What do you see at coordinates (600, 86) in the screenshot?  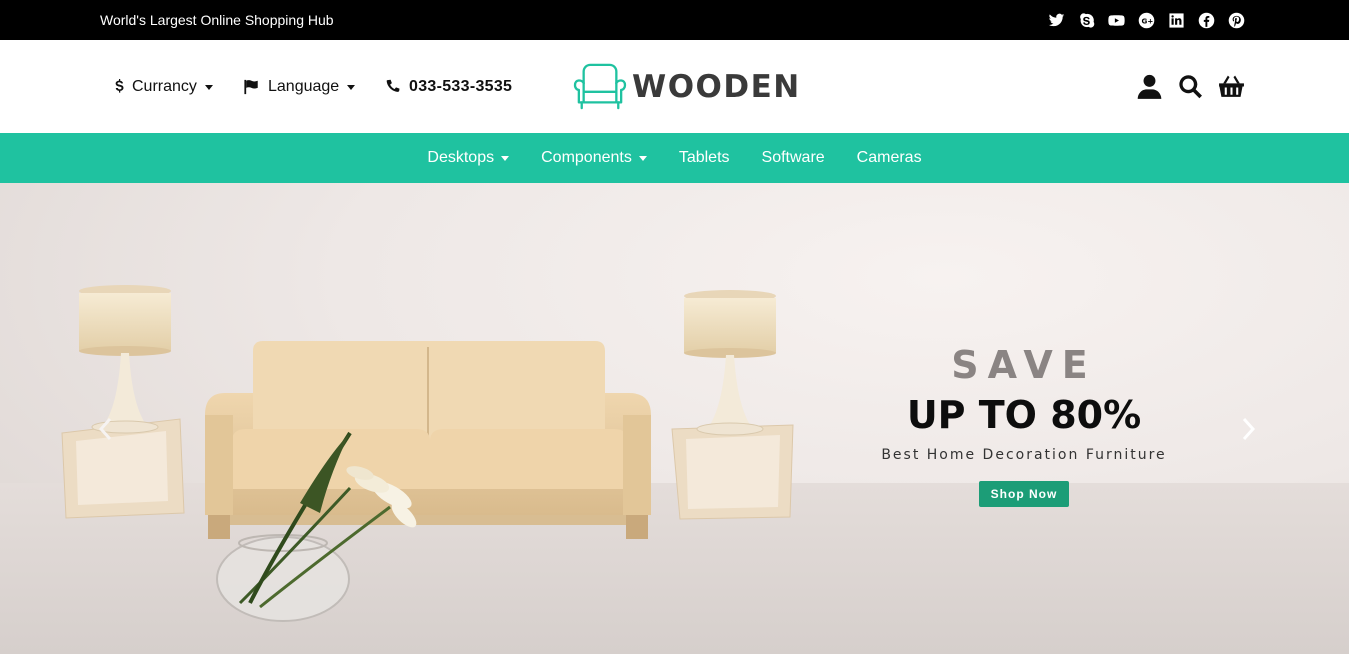 I see `armchair-icon` at bounding box center [600, 86].